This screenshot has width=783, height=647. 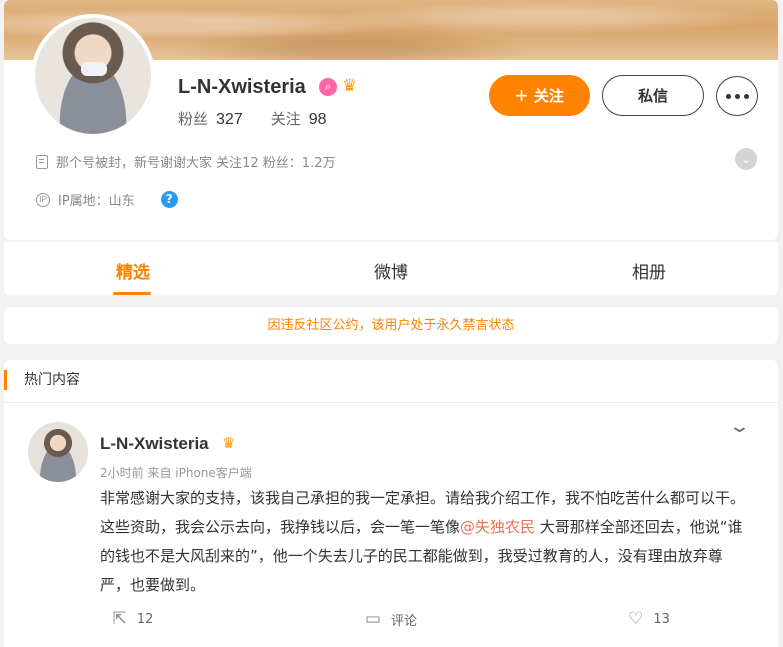 What do you see at coordinates (145, 619) in the screenshot?
I see `repost-count: 12` at bounding box center [145, 619].